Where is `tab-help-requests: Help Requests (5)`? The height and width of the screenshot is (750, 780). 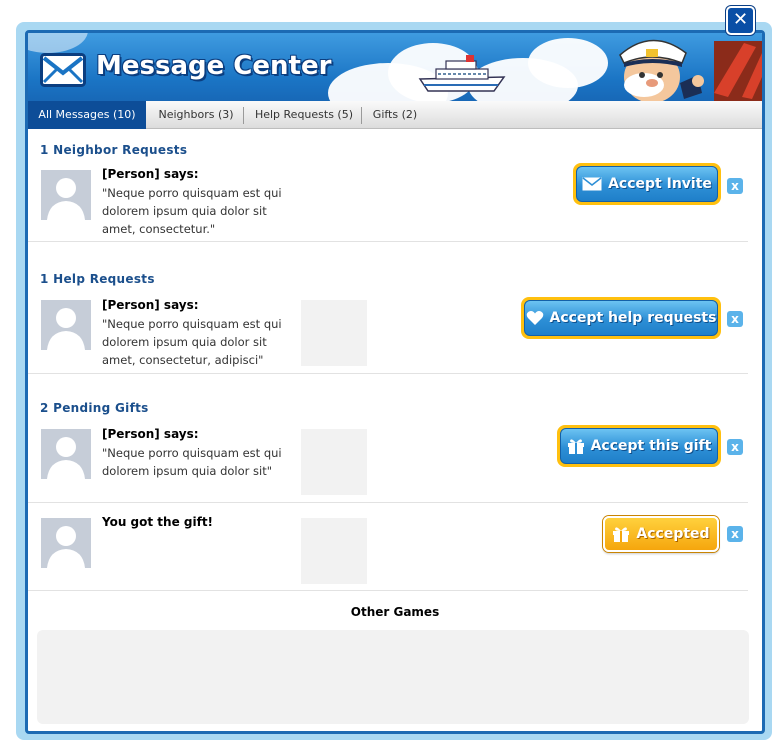
tab-help-requests: Help Requests (5) is located at coordinates (304, 115).